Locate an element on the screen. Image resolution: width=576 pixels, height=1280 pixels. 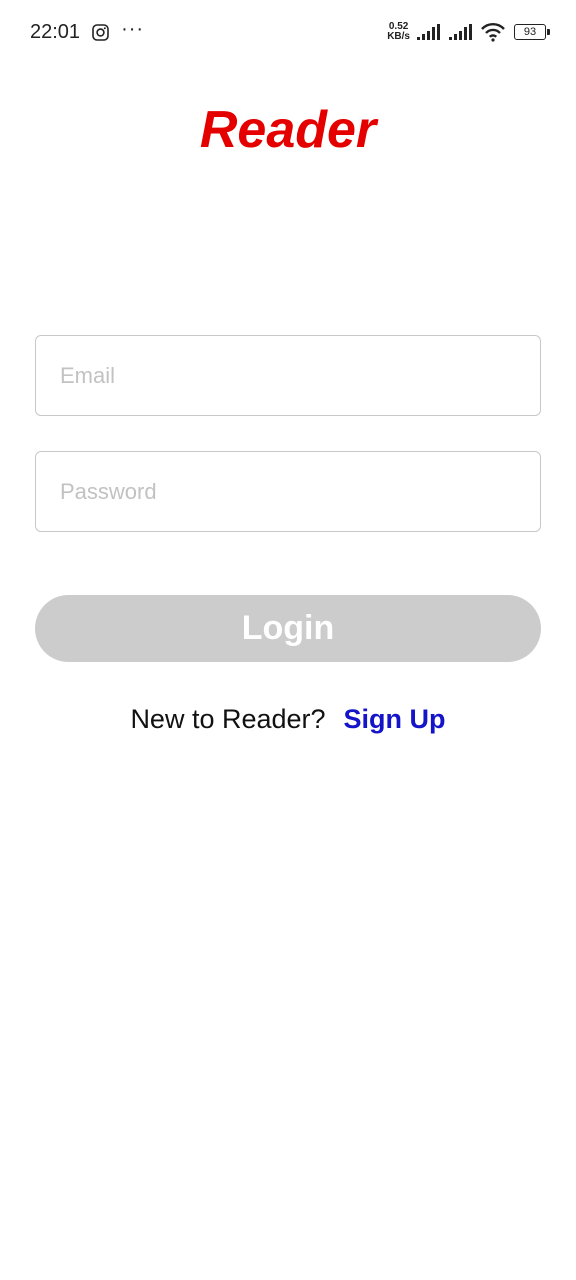
net-speed-unit: KB/s is located at coordinates (398, 36).